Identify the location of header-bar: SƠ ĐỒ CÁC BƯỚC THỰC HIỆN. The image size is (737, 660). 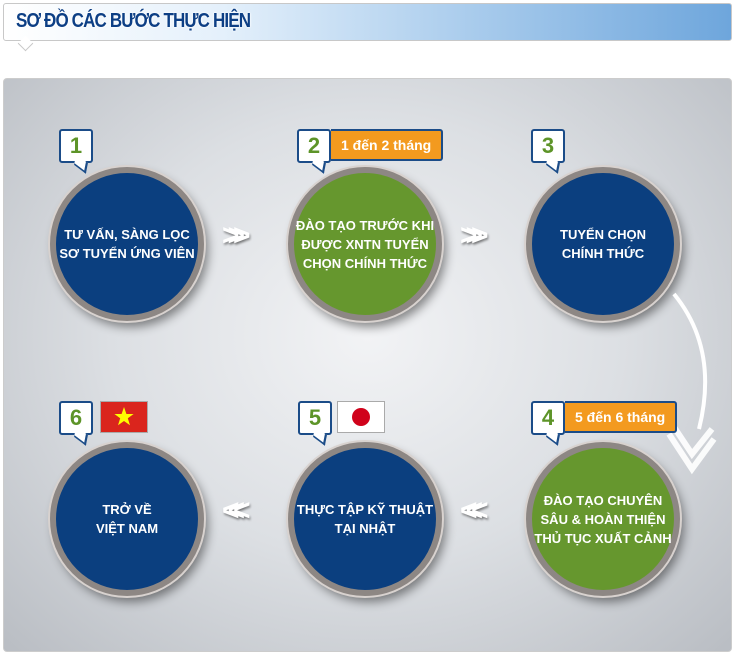
(367, 22).